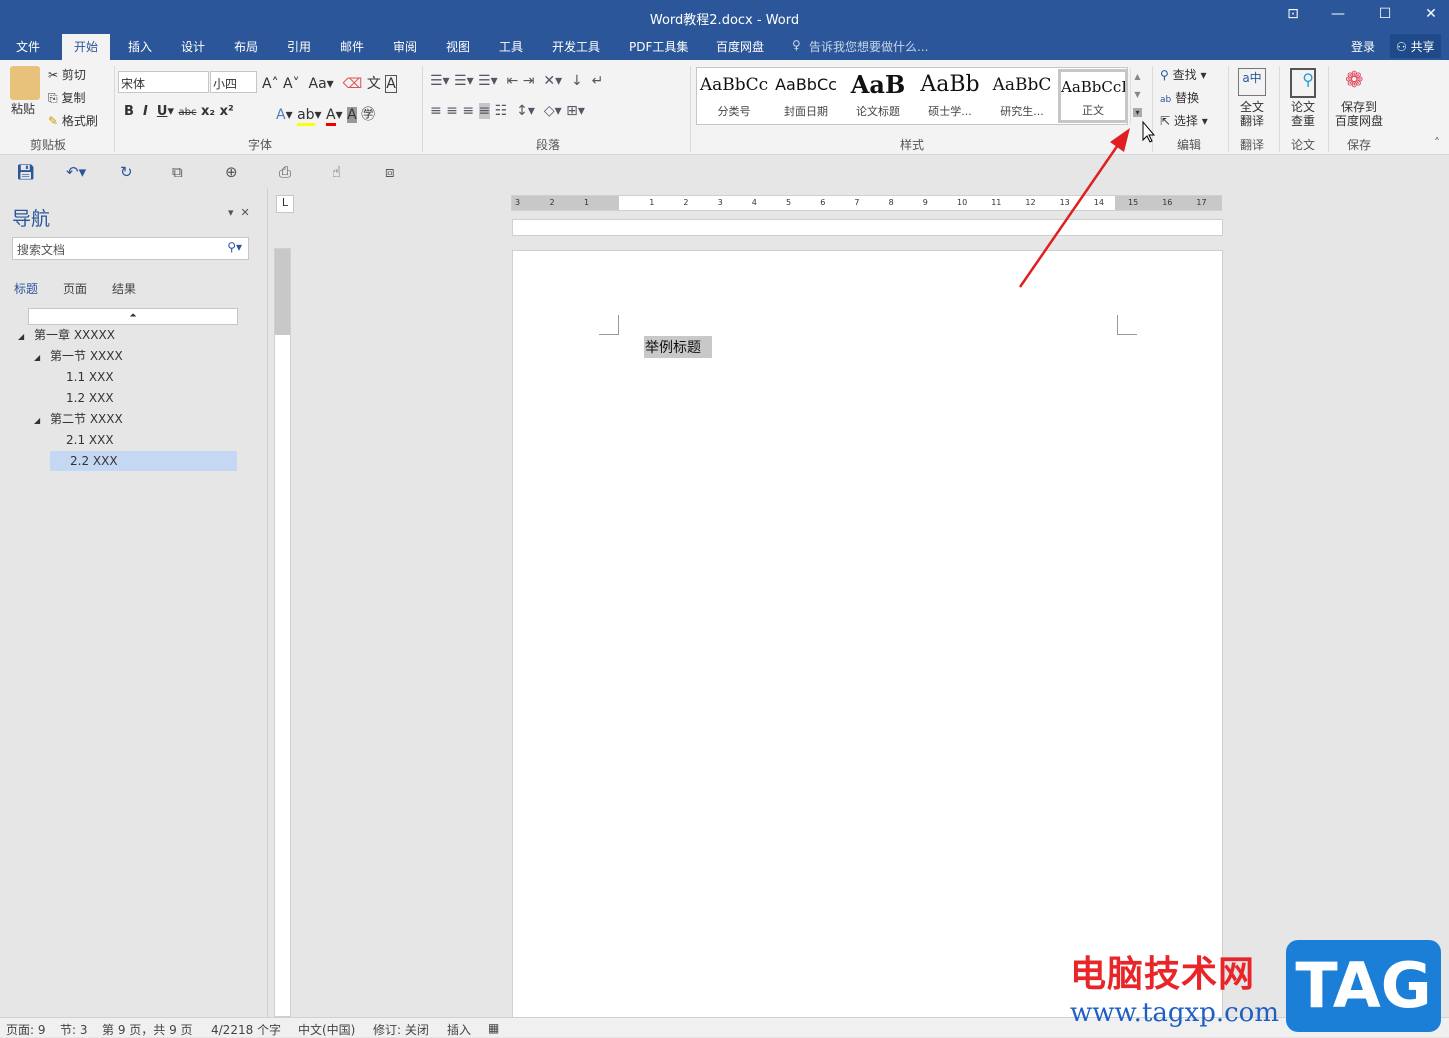  I want to click on font-name-combo: 宋体, so click(163, 82).